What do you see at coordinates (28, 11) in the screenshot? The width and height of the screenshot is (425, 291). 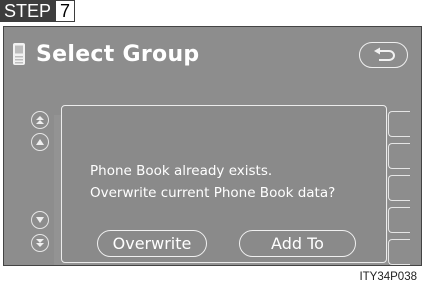 I see `step-label: STEP` at bounding box center [28, 11].